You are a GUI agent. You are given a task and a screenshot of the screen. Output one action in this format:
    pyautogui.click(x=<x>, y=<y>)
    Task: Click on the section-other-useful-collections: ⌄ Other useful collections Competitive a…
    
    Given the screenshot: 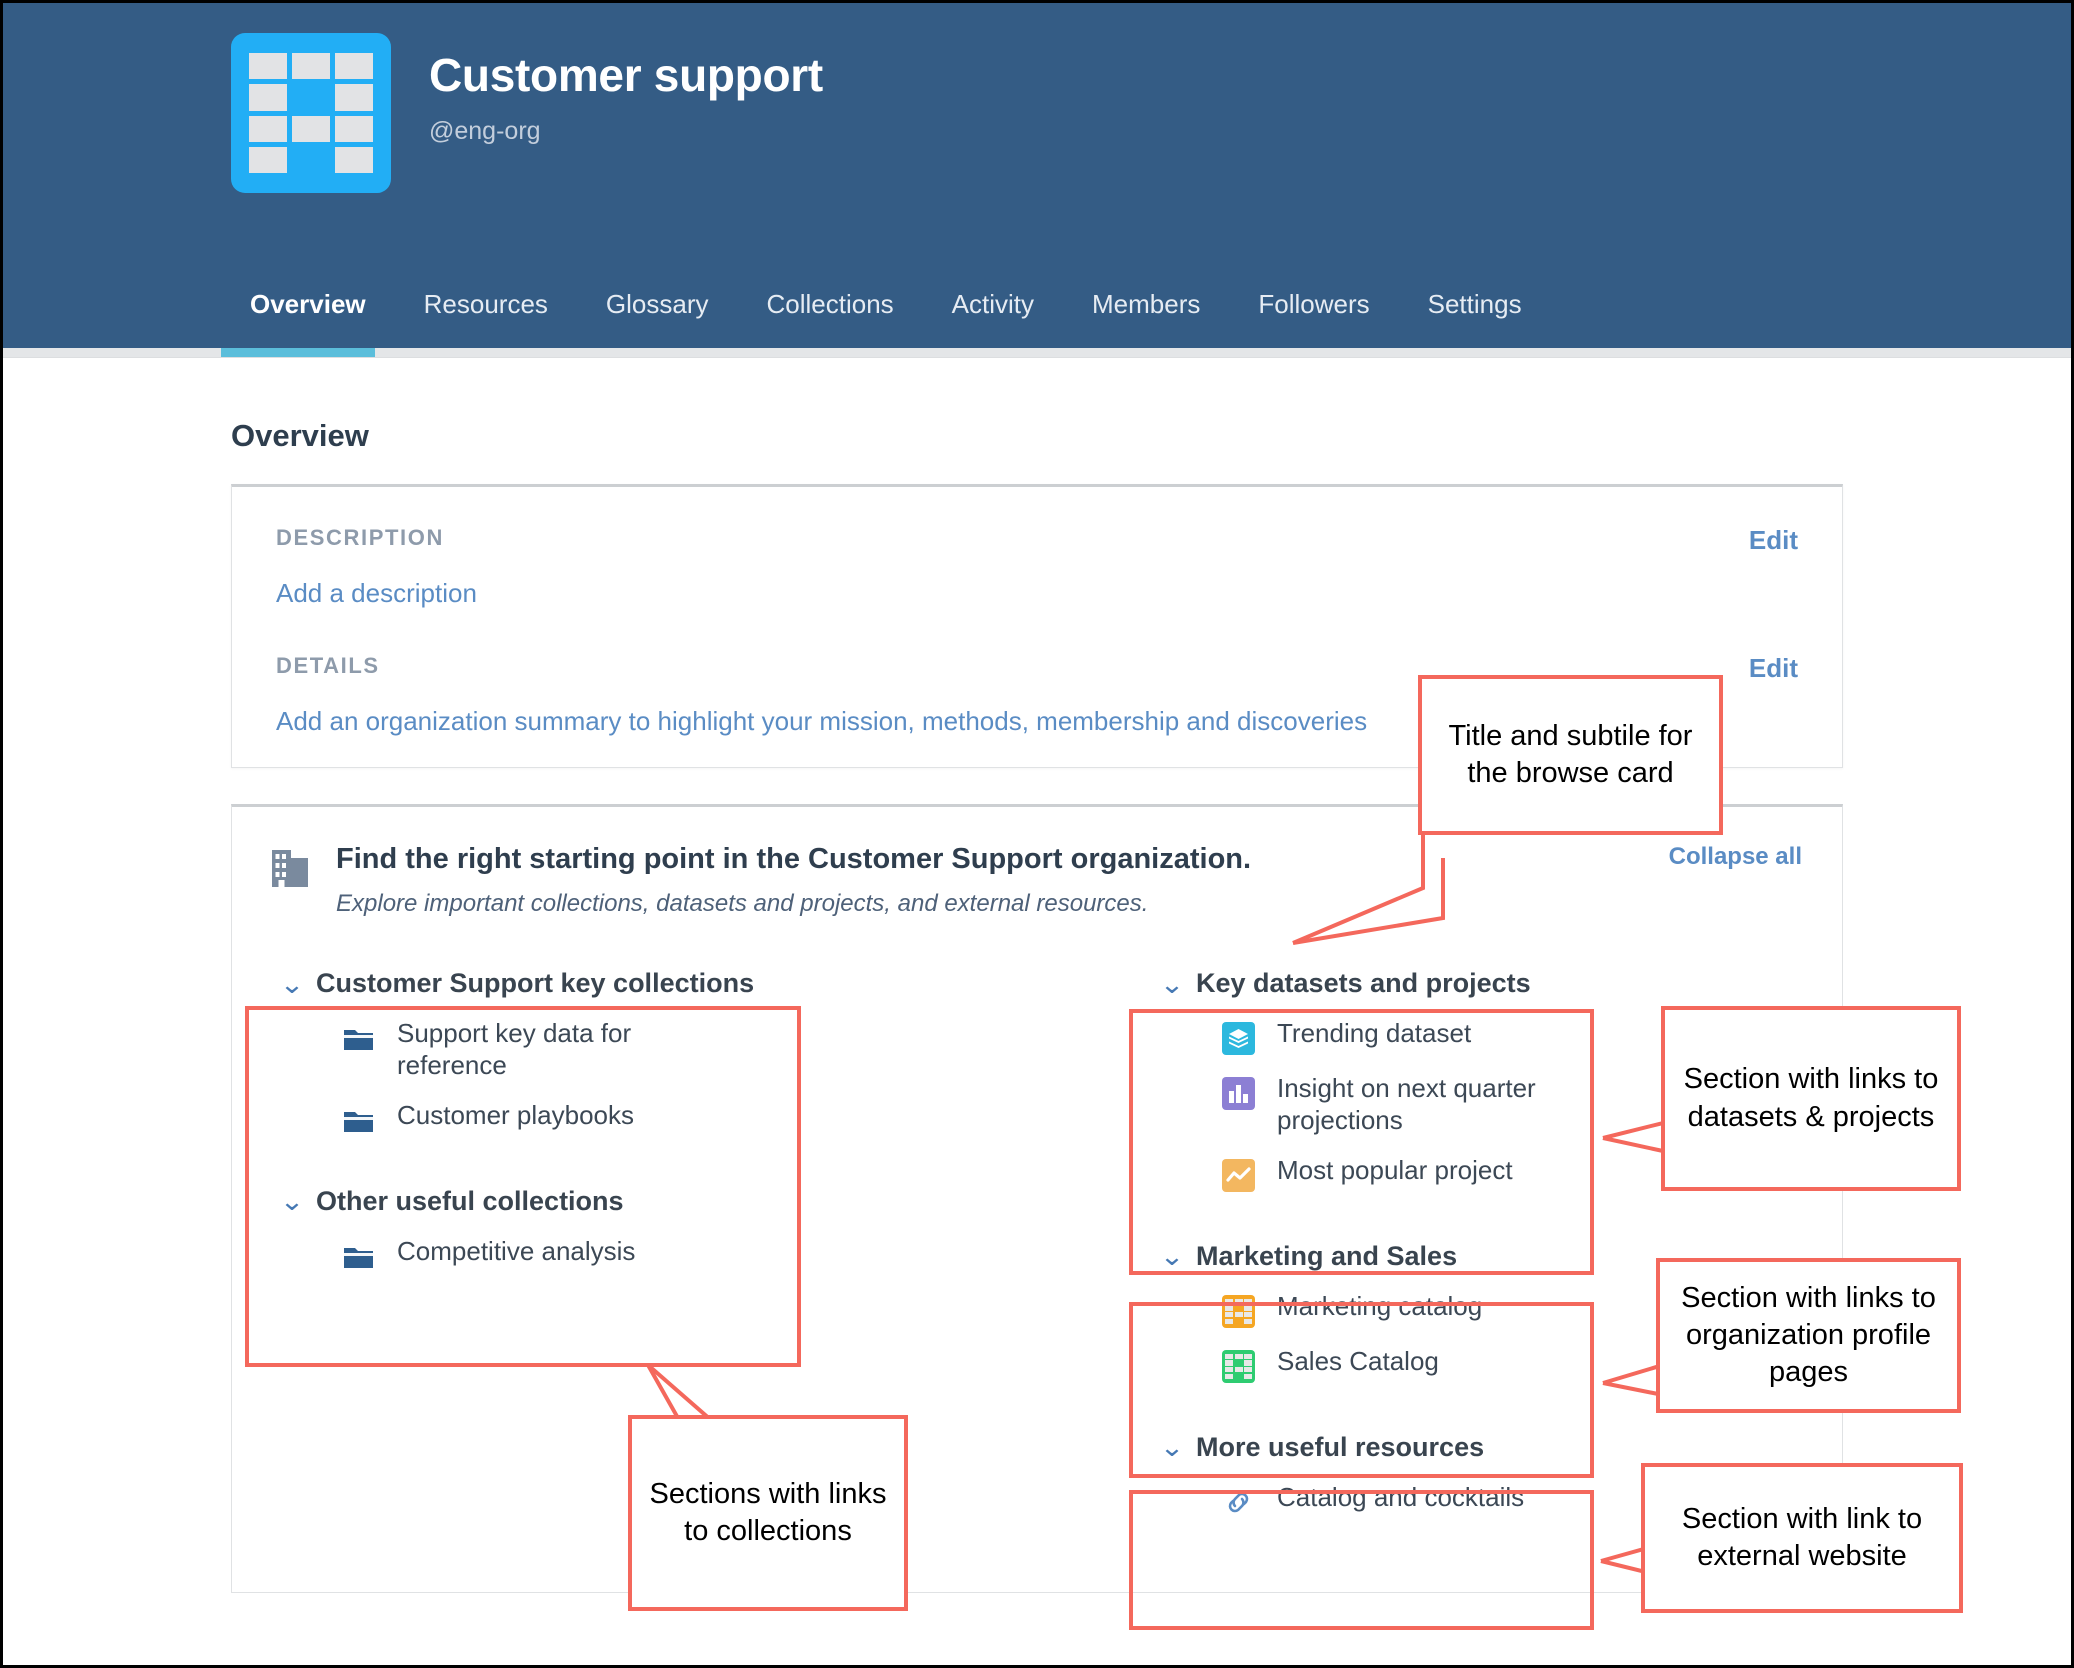 What is the action you would take?
    pyautogui.click(x=552, y=1231)
    